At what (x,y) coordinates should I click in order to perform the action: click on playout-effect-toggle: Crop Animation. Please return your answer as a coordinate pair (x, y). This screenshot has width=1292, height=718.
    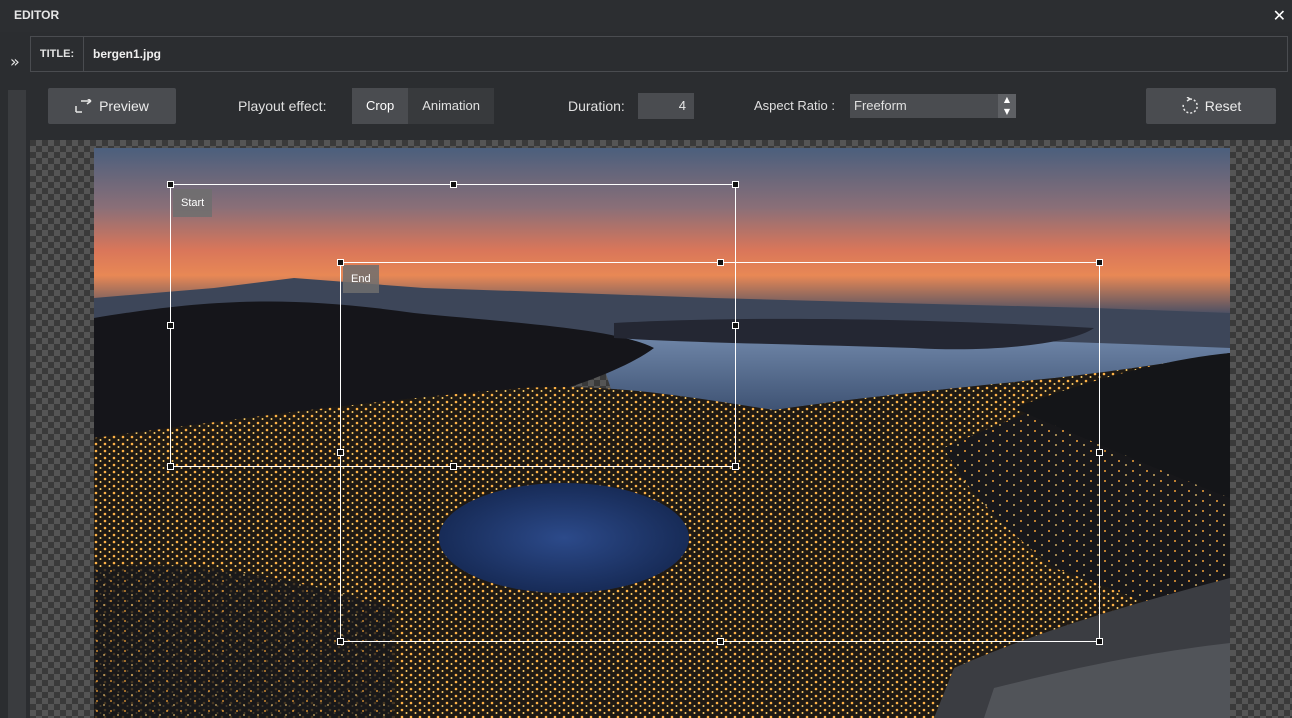
    Looking at the image, I should click on (423, 106).